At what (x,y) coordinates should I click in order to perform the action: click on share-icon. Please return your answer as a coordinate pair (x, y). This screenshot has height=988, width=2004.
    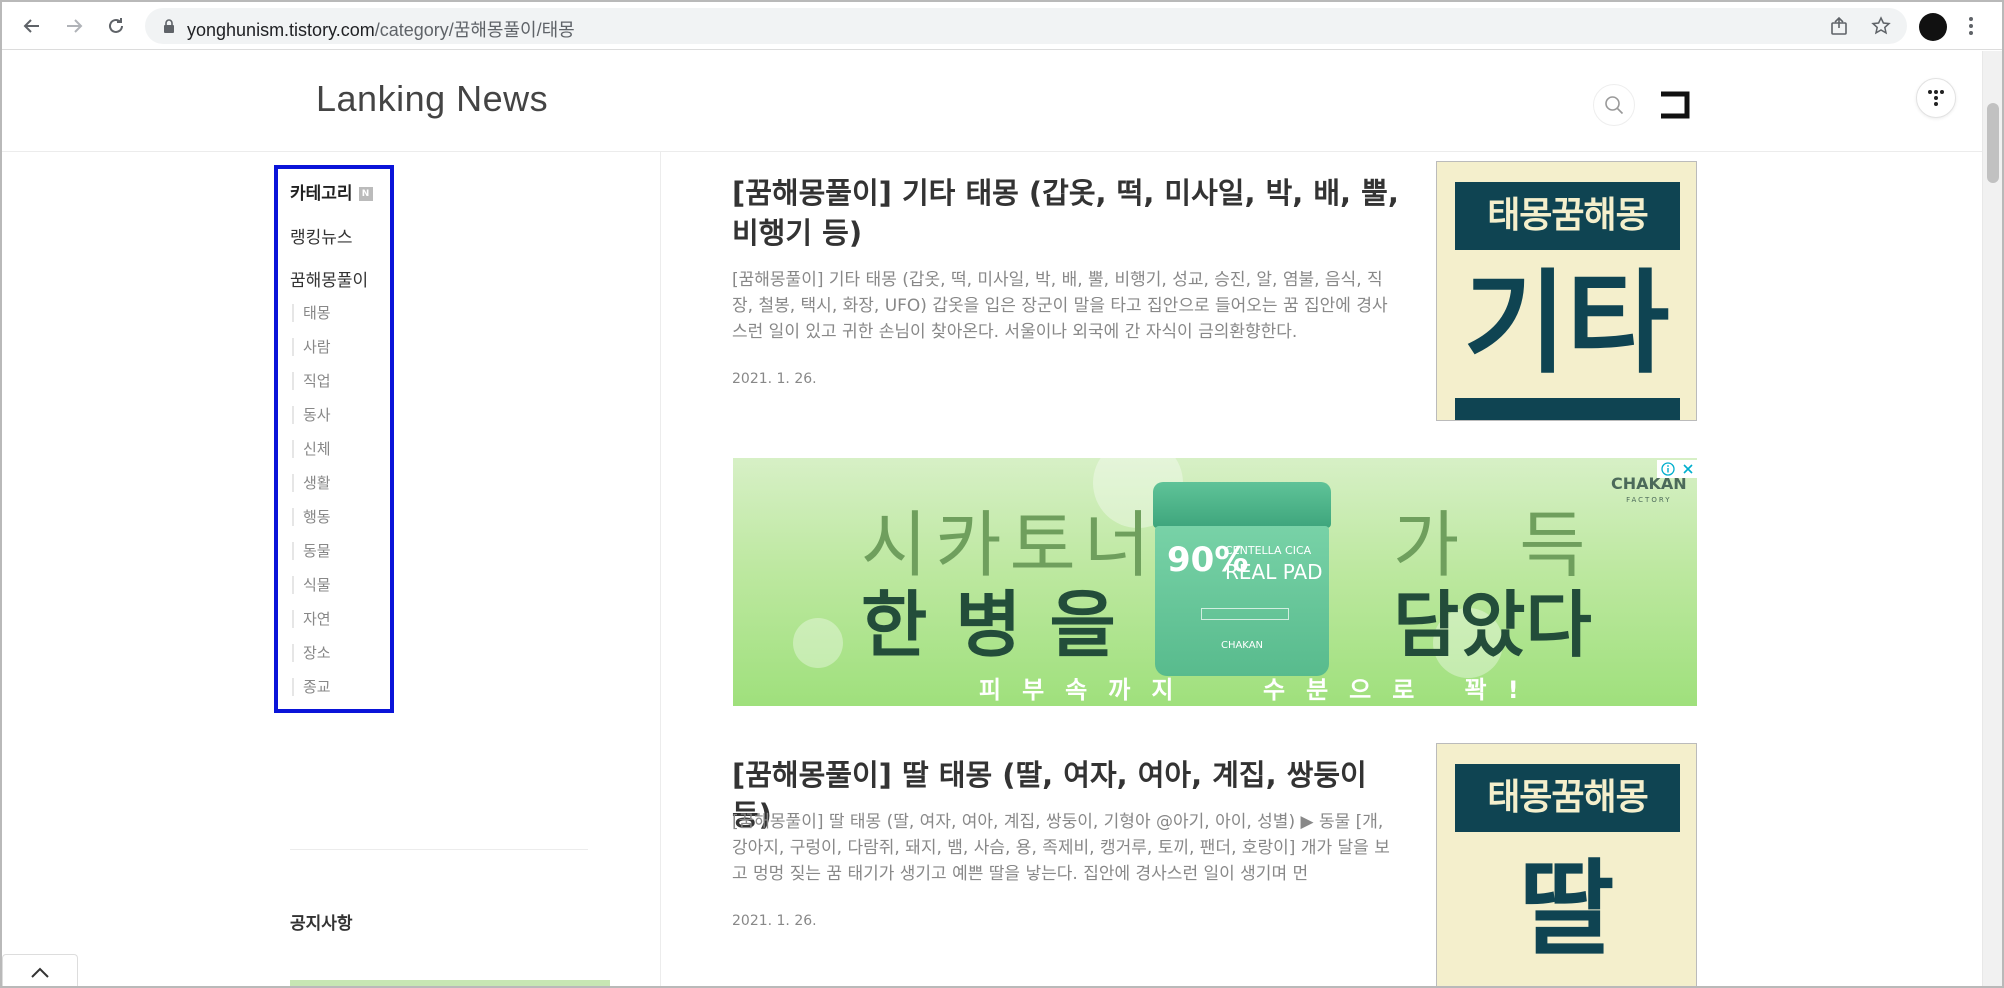
    Looking at the image, I should click on (1839, 25).